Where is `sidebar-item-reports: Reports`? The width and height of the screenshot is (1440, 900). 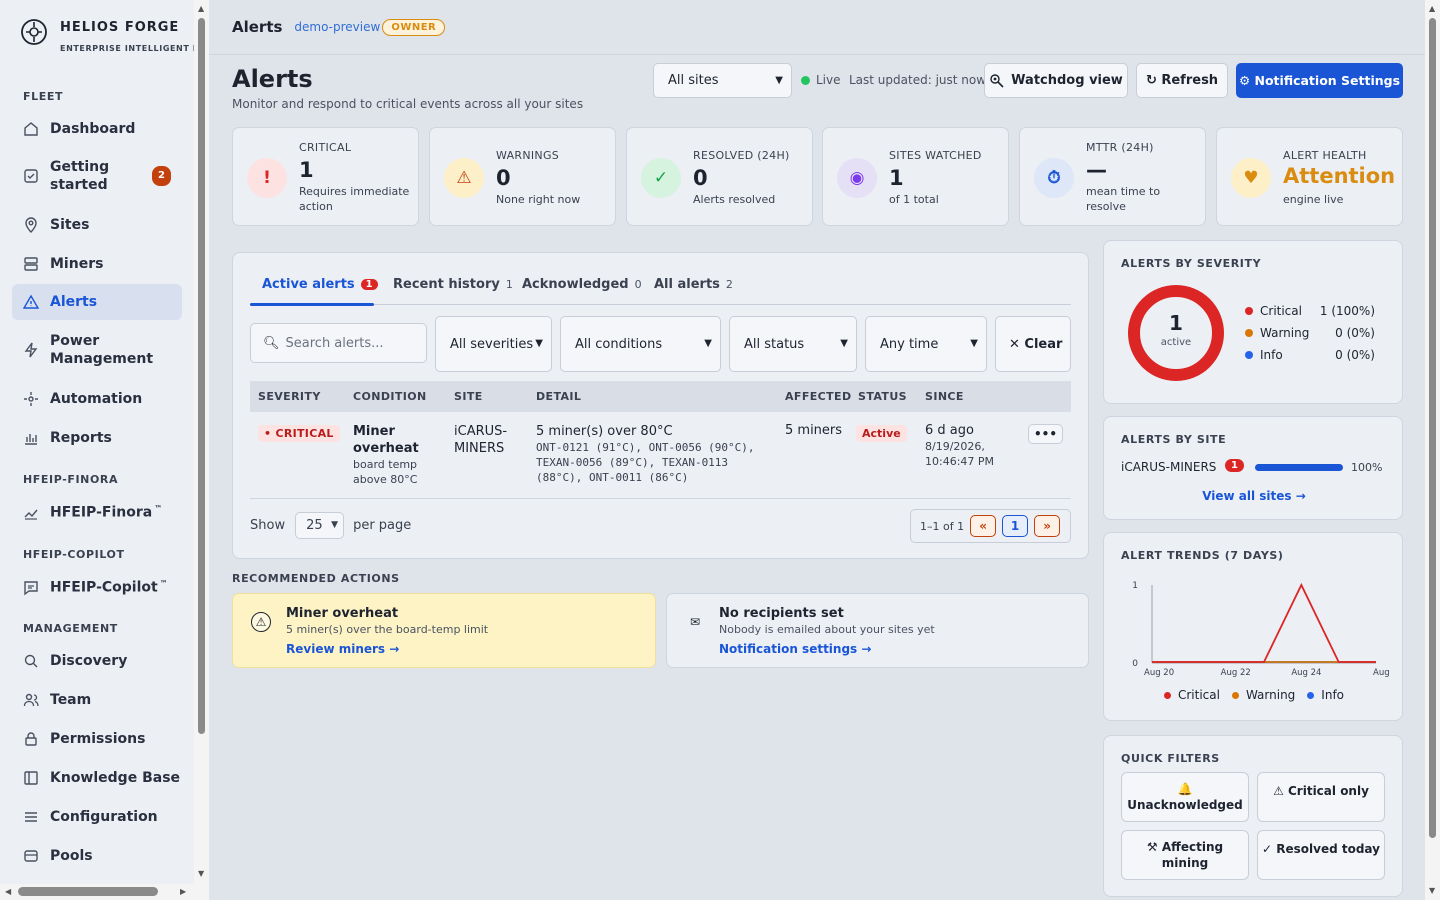
sidebar-item-reports: Reports is located at coordinates (97, 437).